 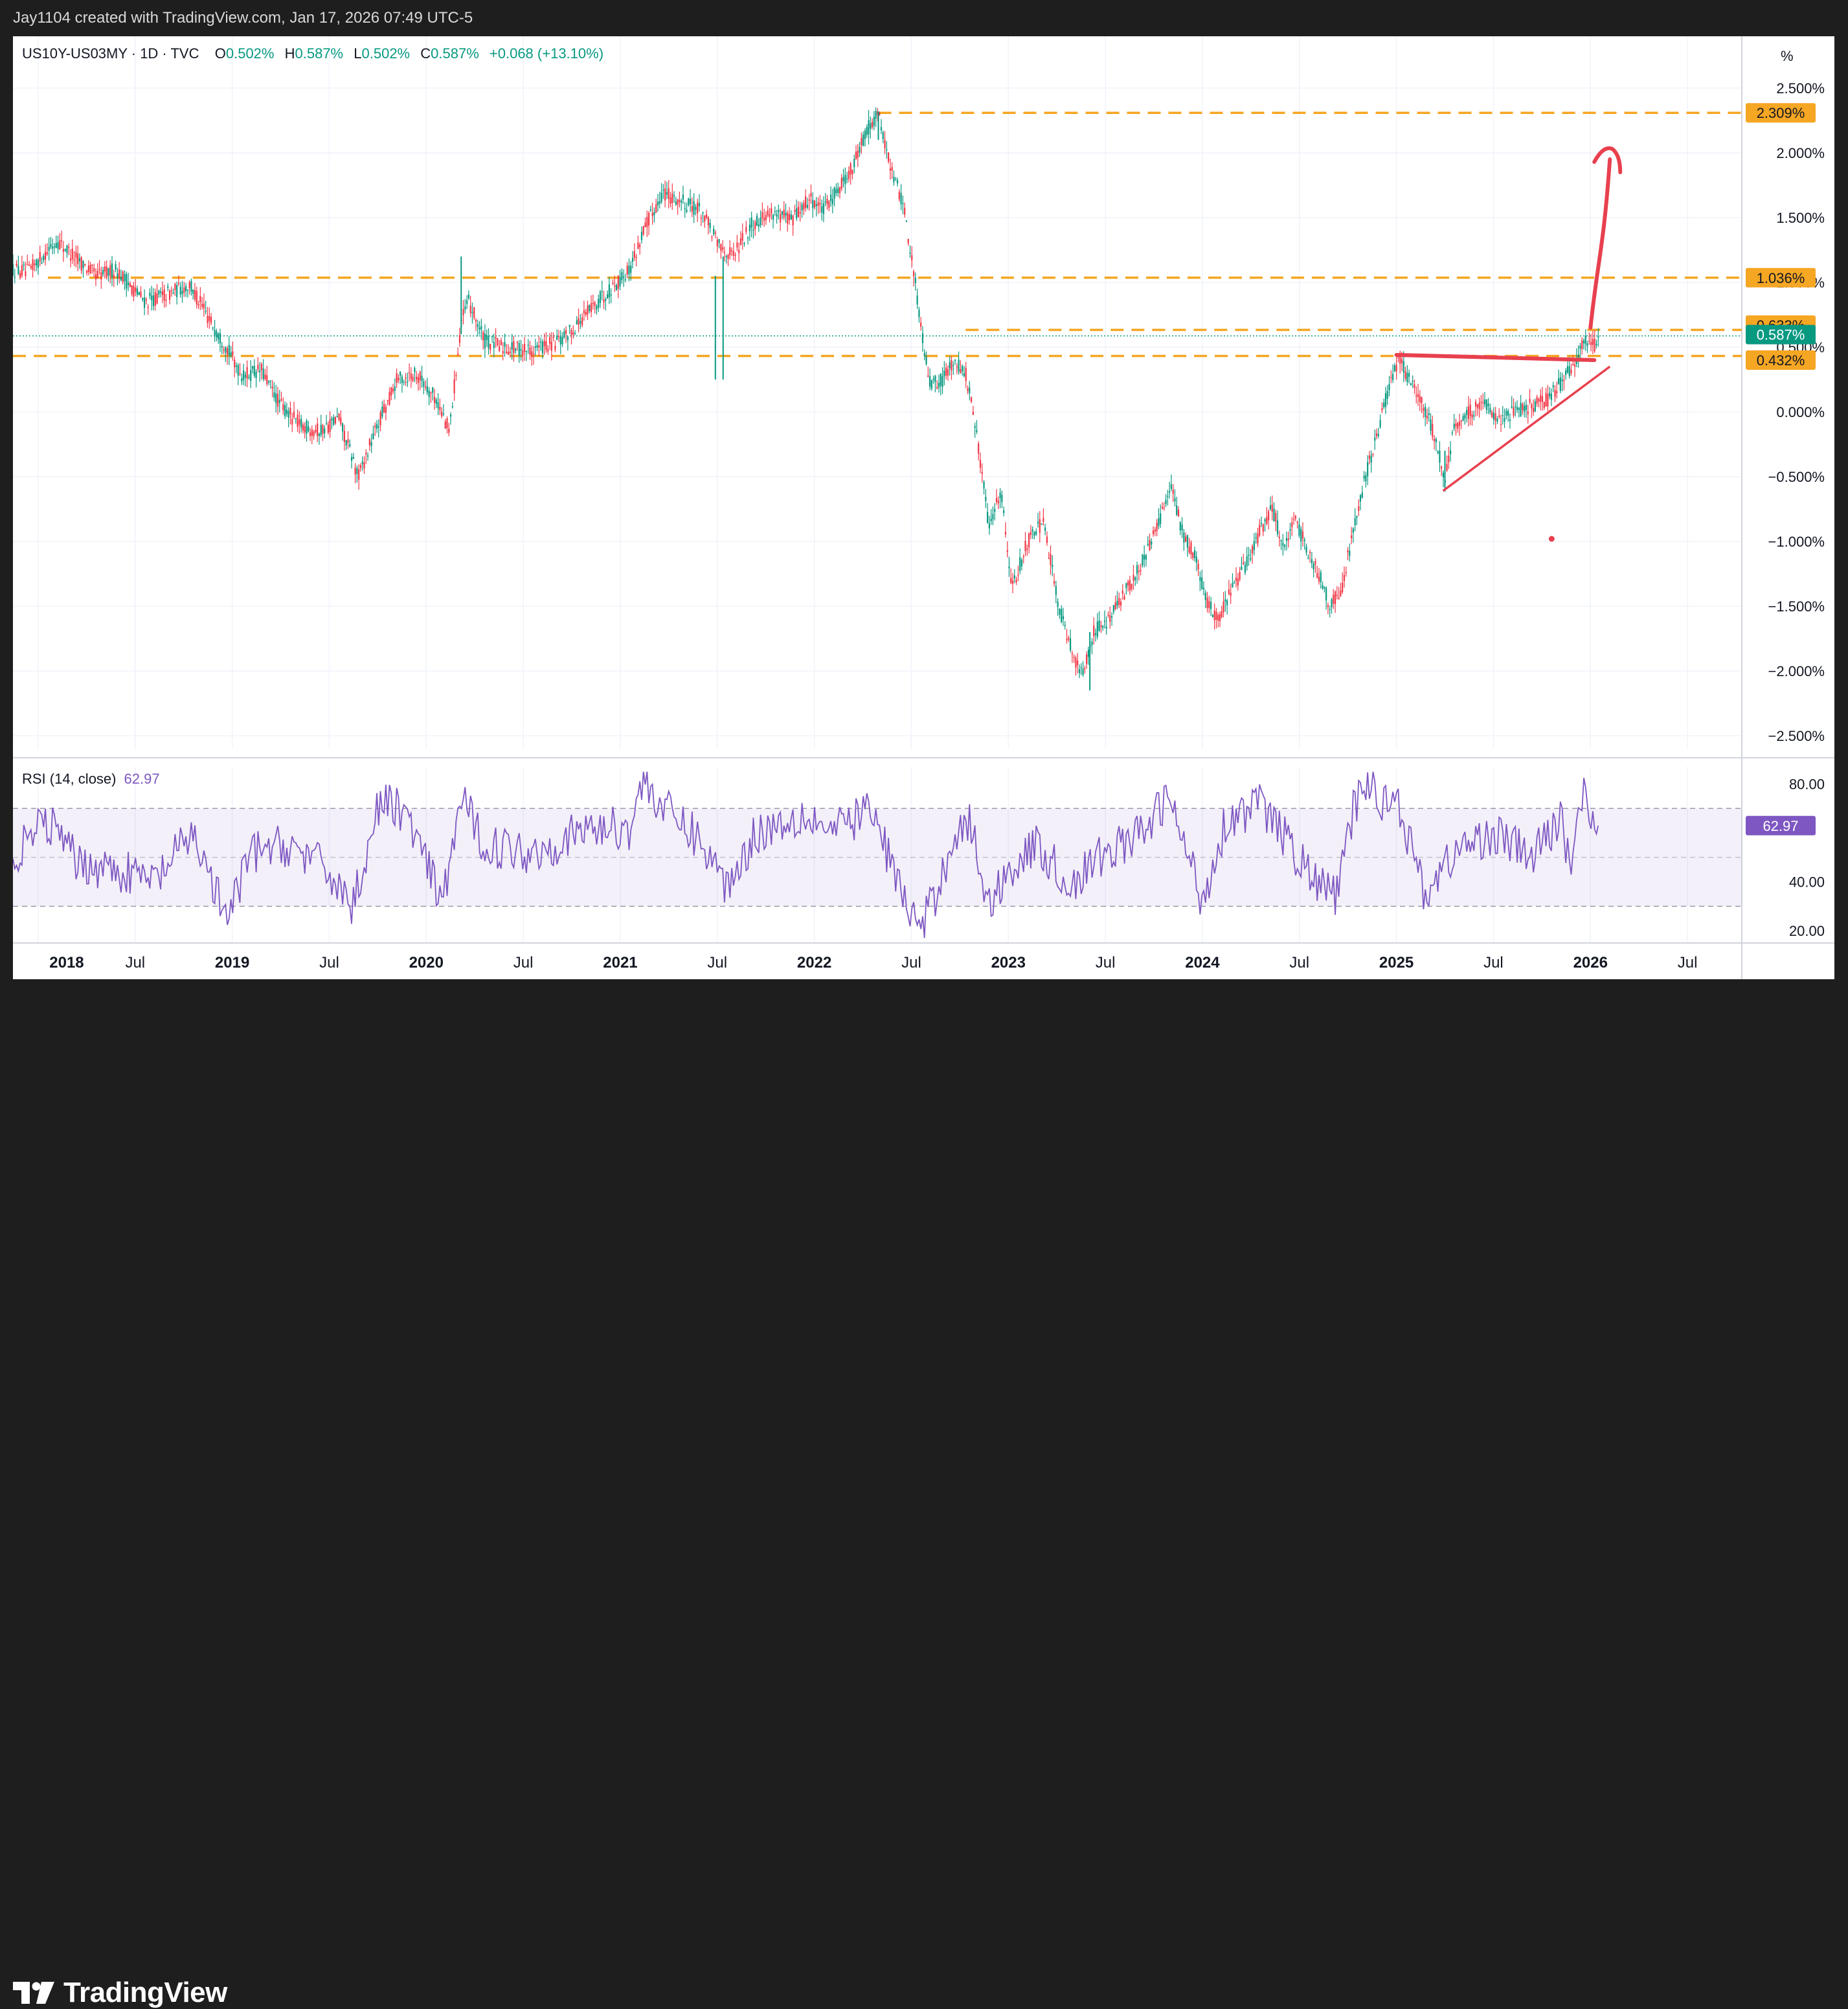 I want to click on rsi-label: RSI (14, close), so click(x=69, y=779).